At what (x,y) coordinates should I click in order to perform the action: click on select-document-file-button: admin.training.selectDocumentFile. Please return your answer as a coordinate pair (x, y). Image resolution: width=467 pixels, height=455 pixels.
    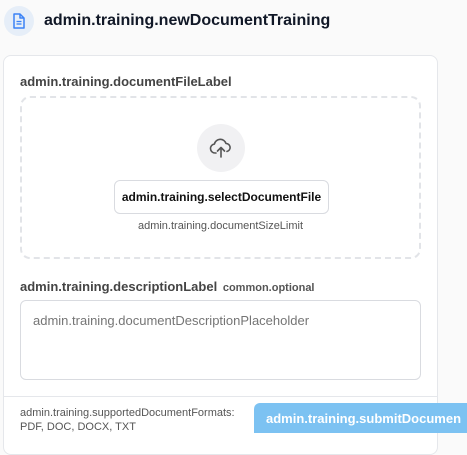
    Looking at the image, I should click on (221, 197).